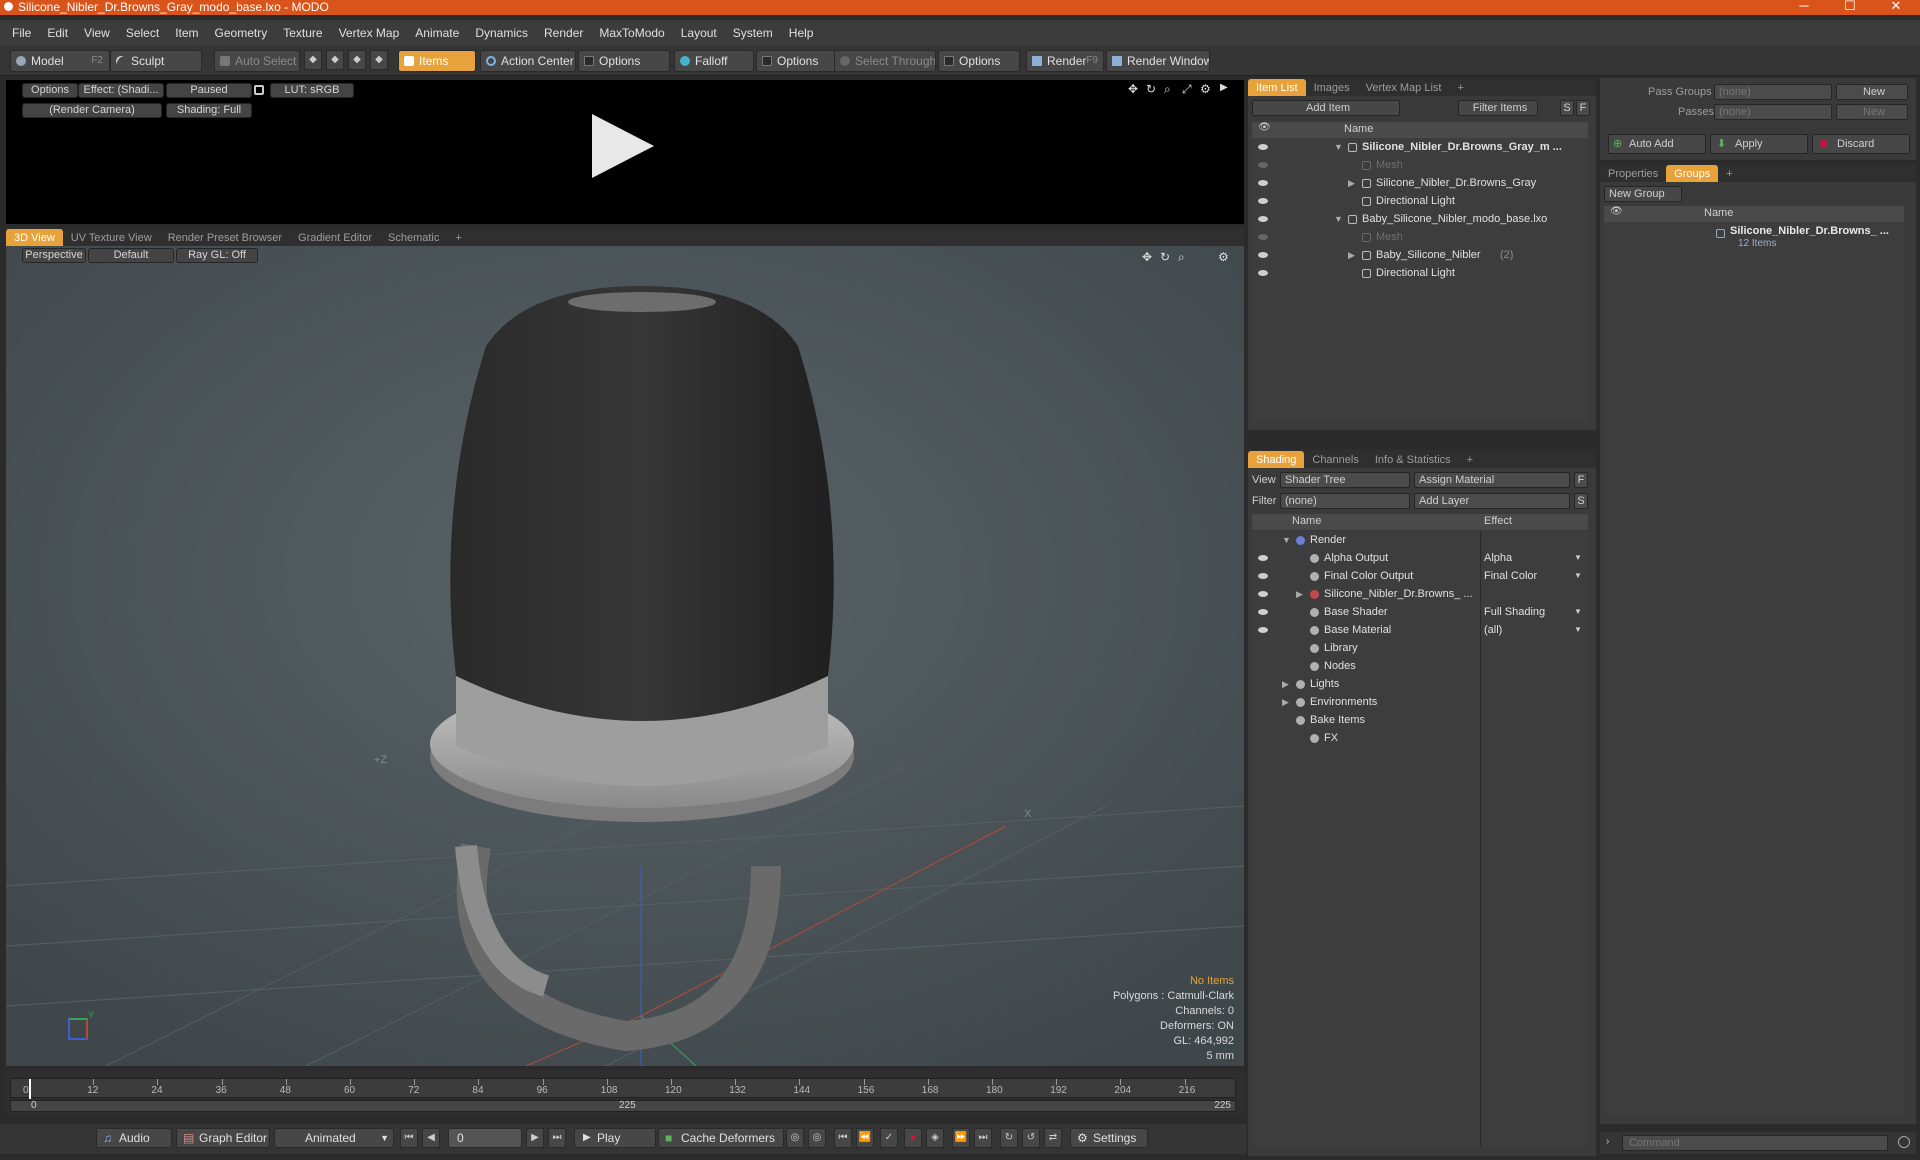 The height and width of the screenshot is (1160, 1920). What do you see at coordinates (535, 1138) in the screenshot?
I see `next-frame-icon: ▶` at bounding box center [535, 1138].